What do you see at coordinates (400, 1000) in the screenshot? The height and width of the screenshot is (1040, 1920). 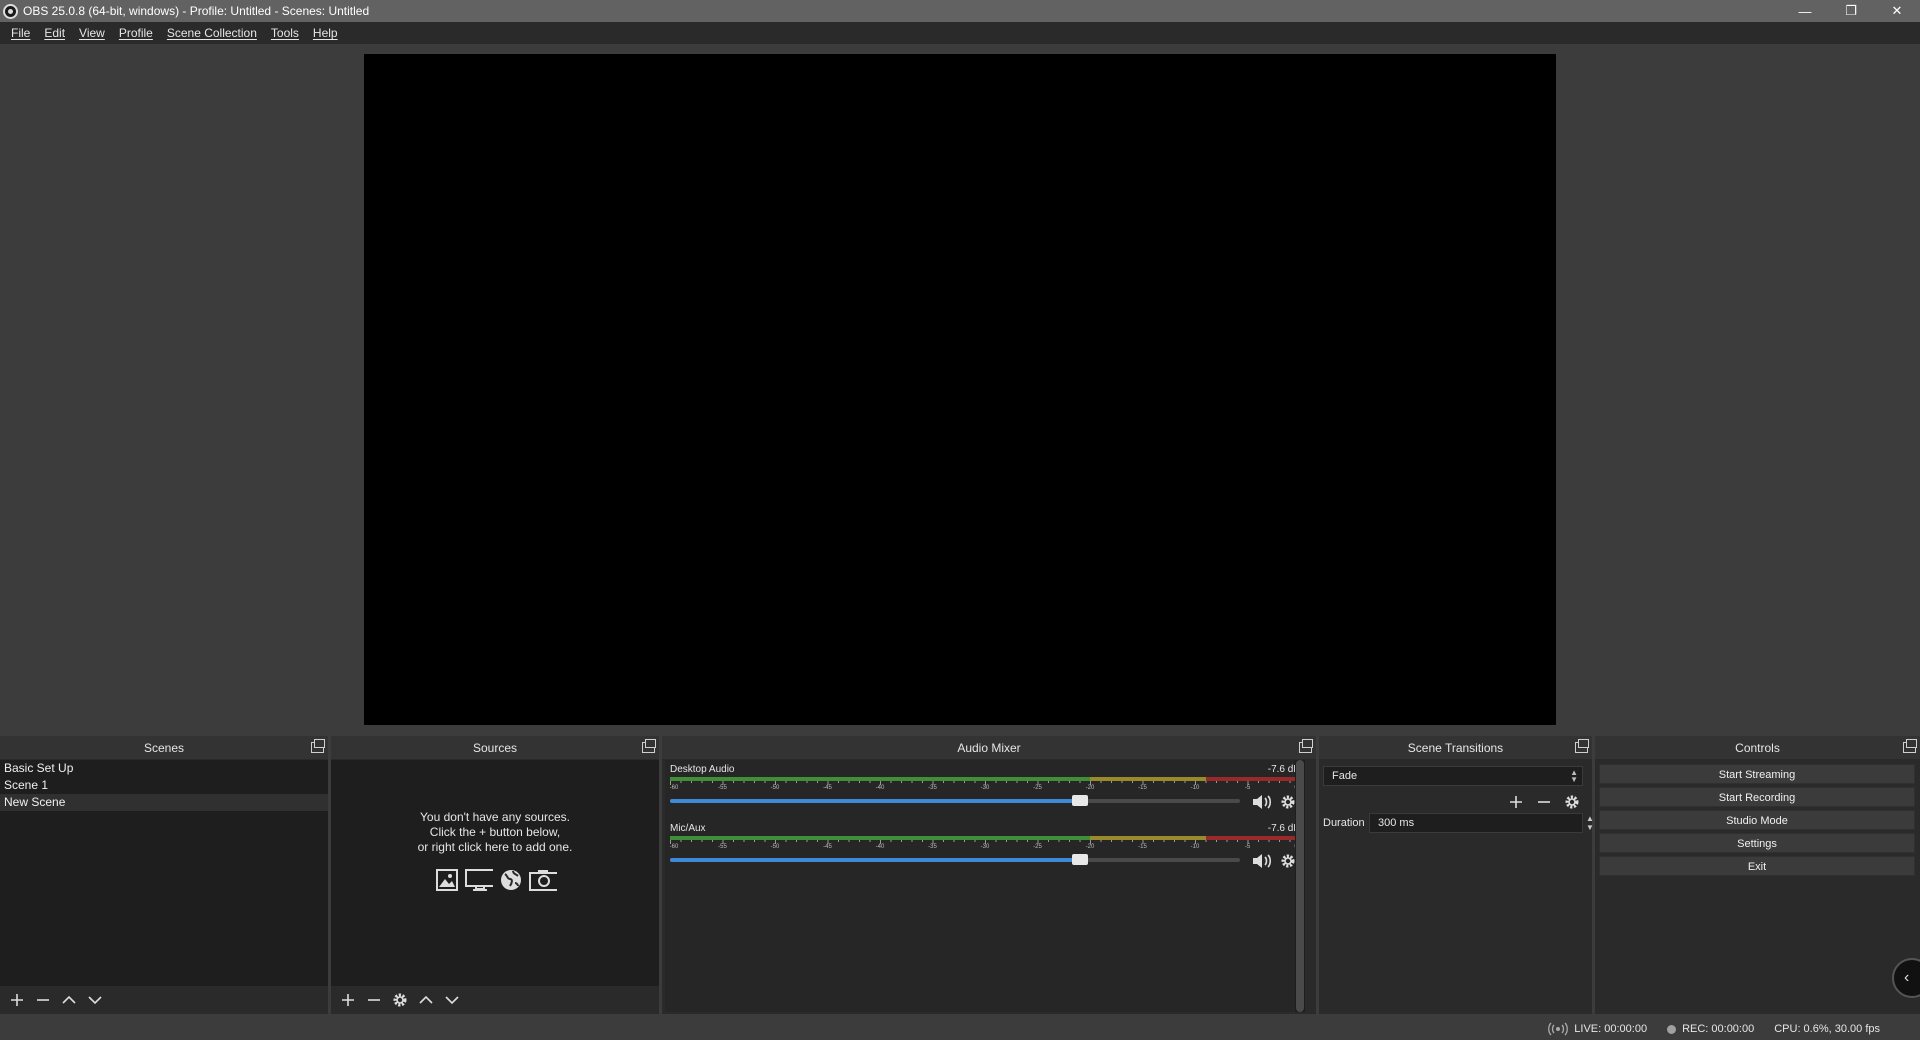 I see `source-properties-button` at bounding box center [400, 1000].